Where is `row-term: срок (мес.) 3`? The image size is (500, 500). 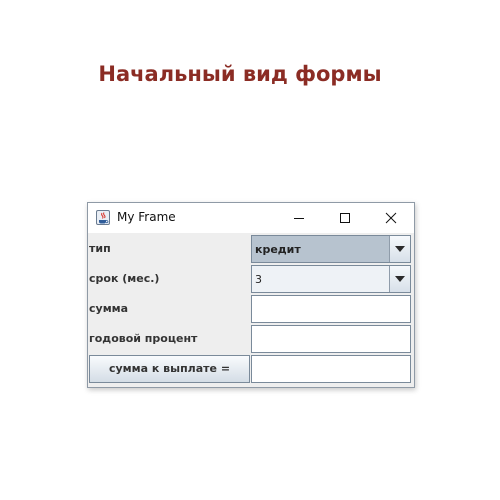
row-term: срок (мес.) 3 is located at coordinates (251, 279).